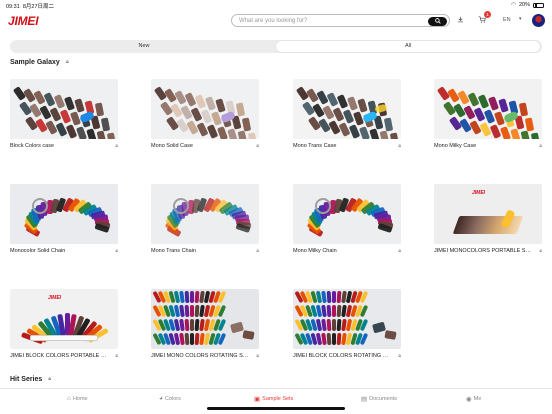 The height and width of the screenshot is (414, 552). Describe the element at coordinates (513, 5) in the screenshot. I see `wifi-icon: ◠` at that location.